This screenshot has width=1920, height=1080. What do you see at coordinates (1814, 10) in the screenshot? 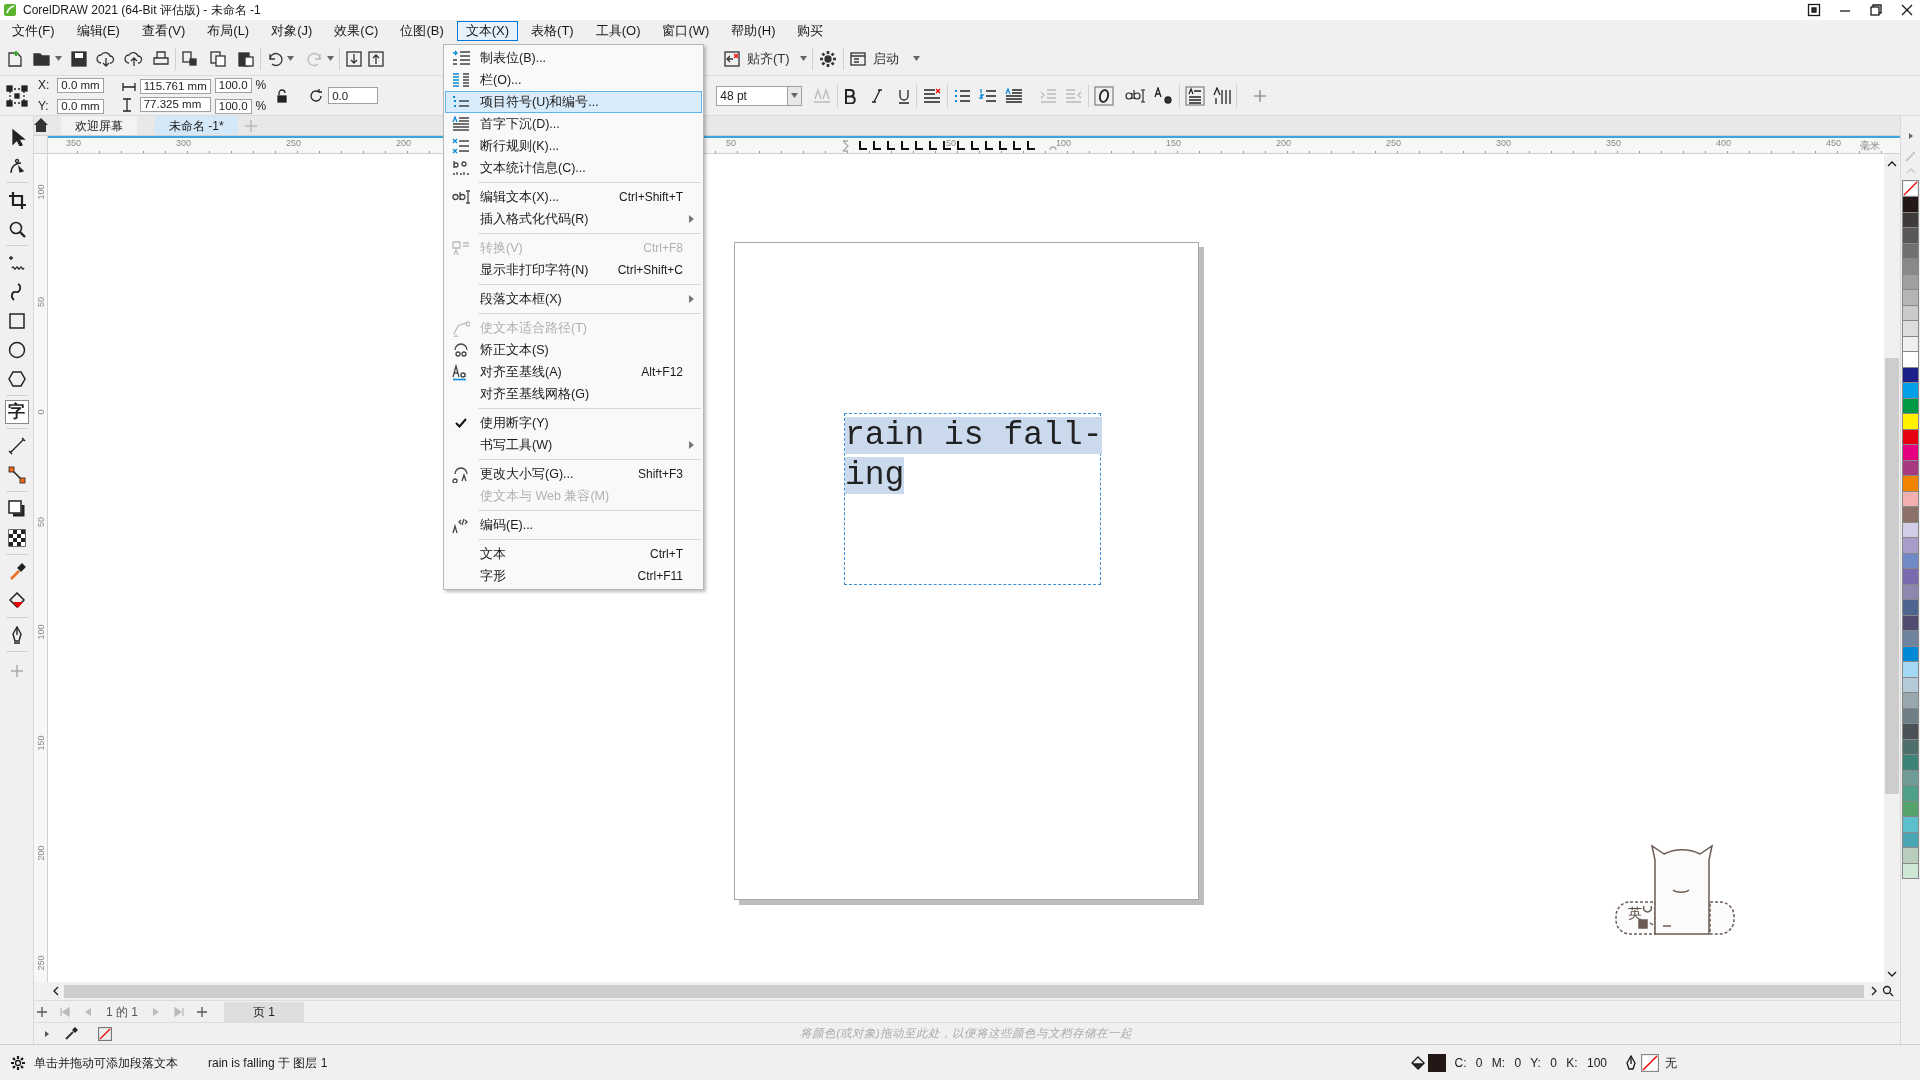
I see `help-window-icon` at bounding box center [1814, 10].